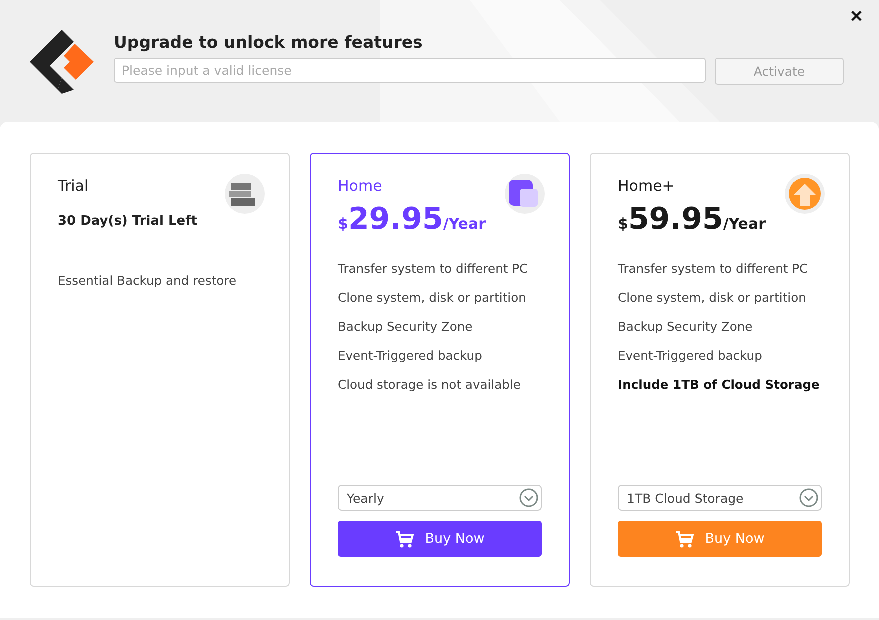 The image size is (879, 620). What do you see at coordinates (148, 281) in the screenshot?
I see `feature-text: Essential Backup and restore` at bounding box center [148, 281].